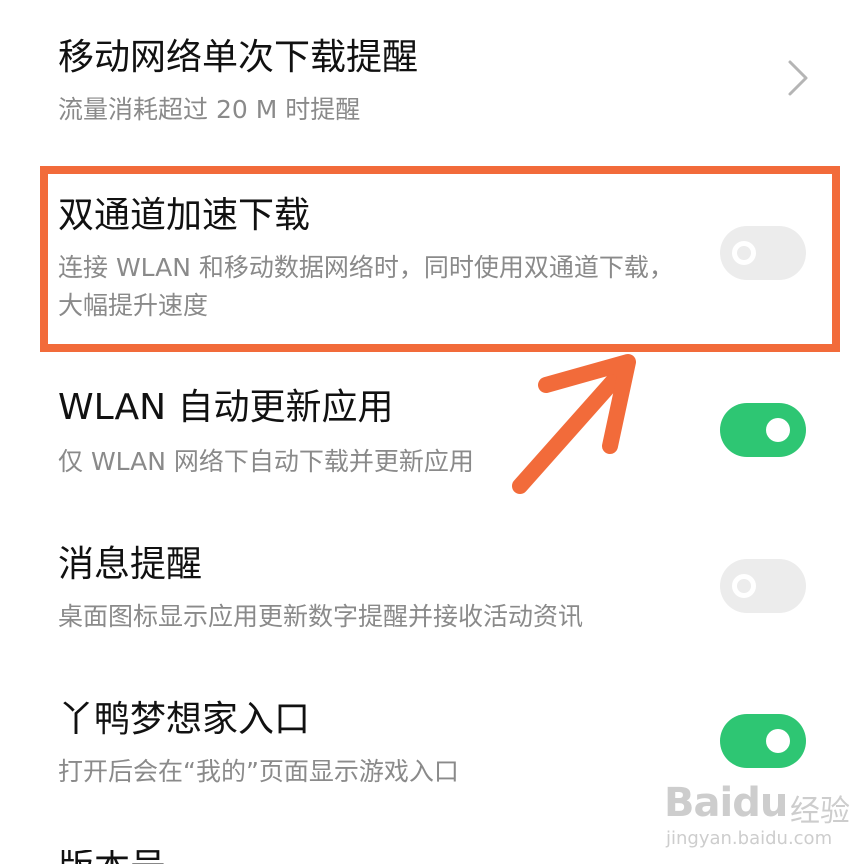 Image resolution: width=864 pixels, height=864 pixels. Describe the element at coordinates (726, 803) in the screenshot. I see `watermark-logo: Baidu` at that location.